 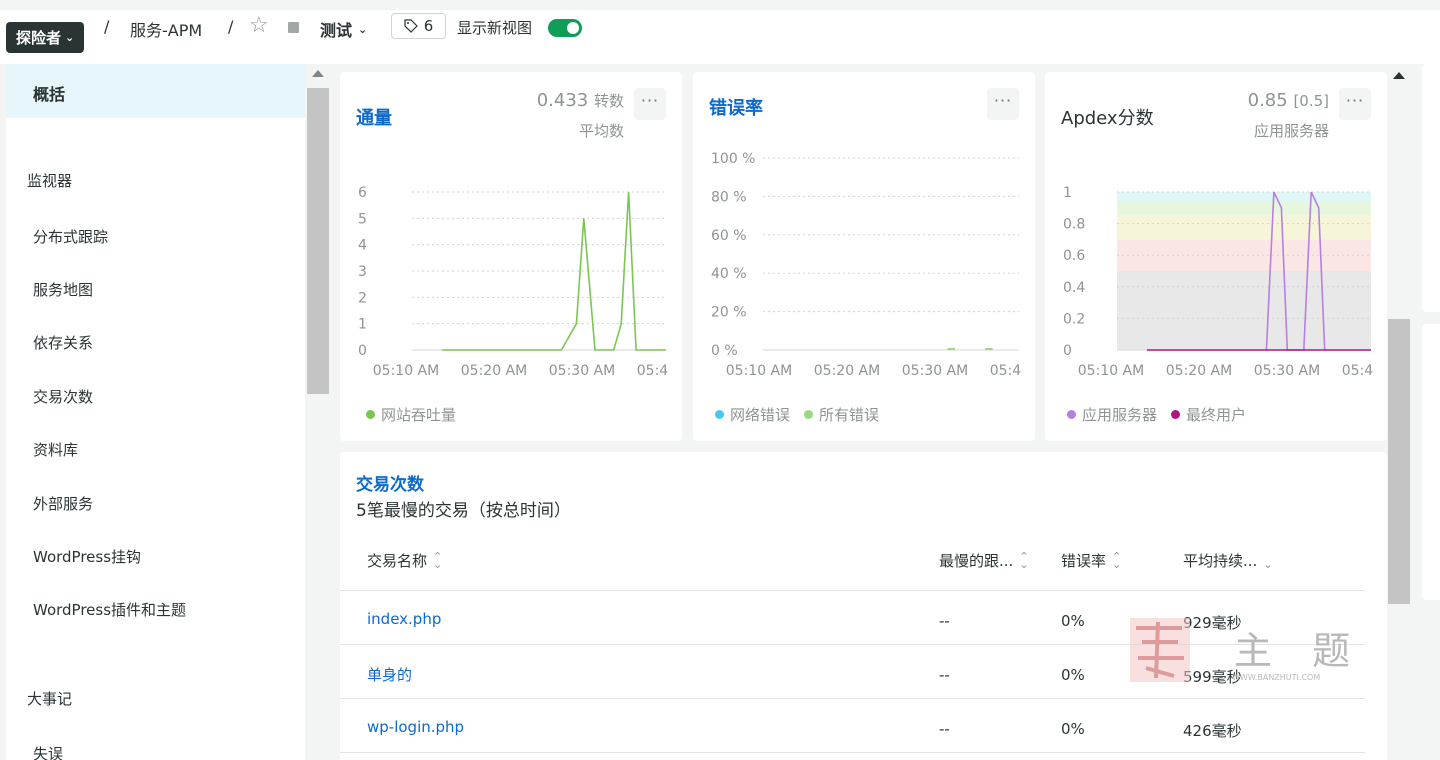 What do you see at coordinates (362, 246) in the screenshot?
I see `y-tick-label: 4` at bounding box center [362, 246].